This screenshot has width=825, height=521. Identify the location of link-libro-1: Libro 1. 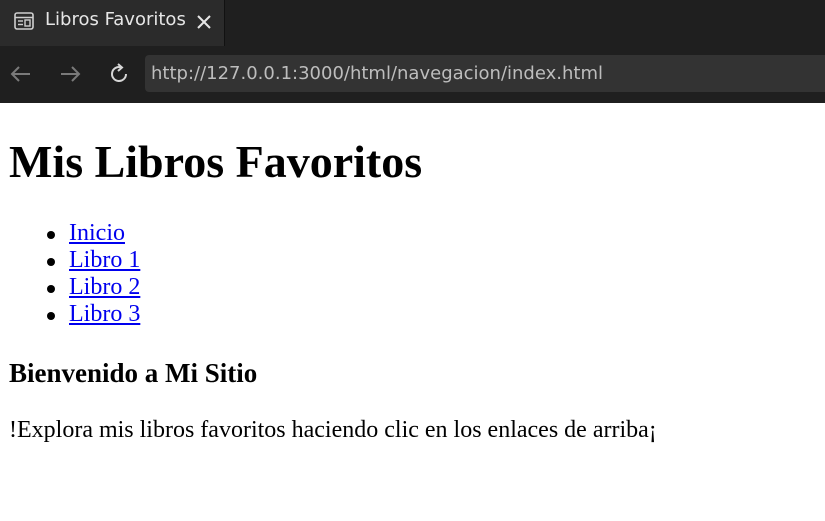
(104, 260).